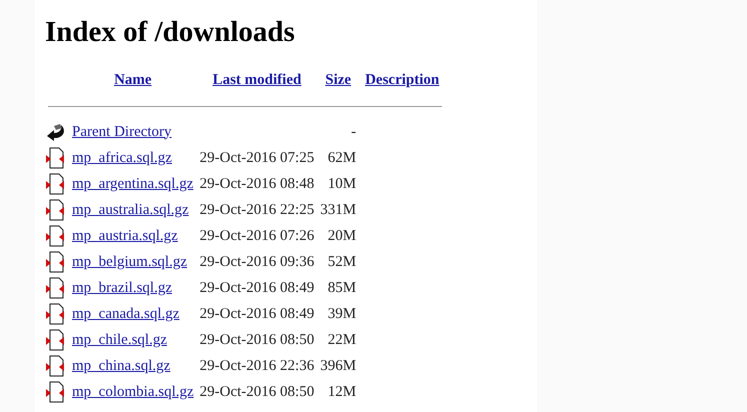  I want to click on column-header-link: Last modified, so click(257, 80).